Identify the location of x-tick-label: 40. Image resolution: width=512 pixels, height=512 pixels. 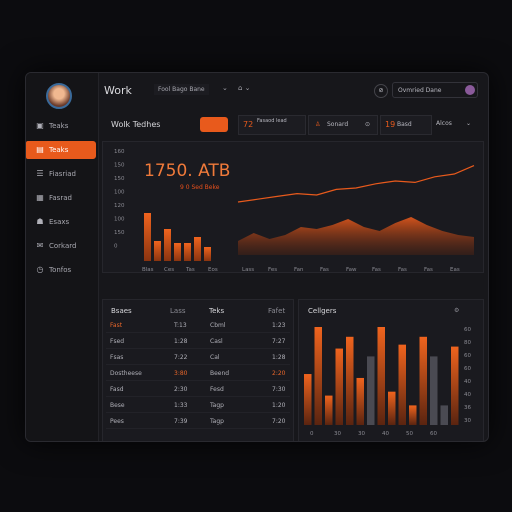
(385, 434).